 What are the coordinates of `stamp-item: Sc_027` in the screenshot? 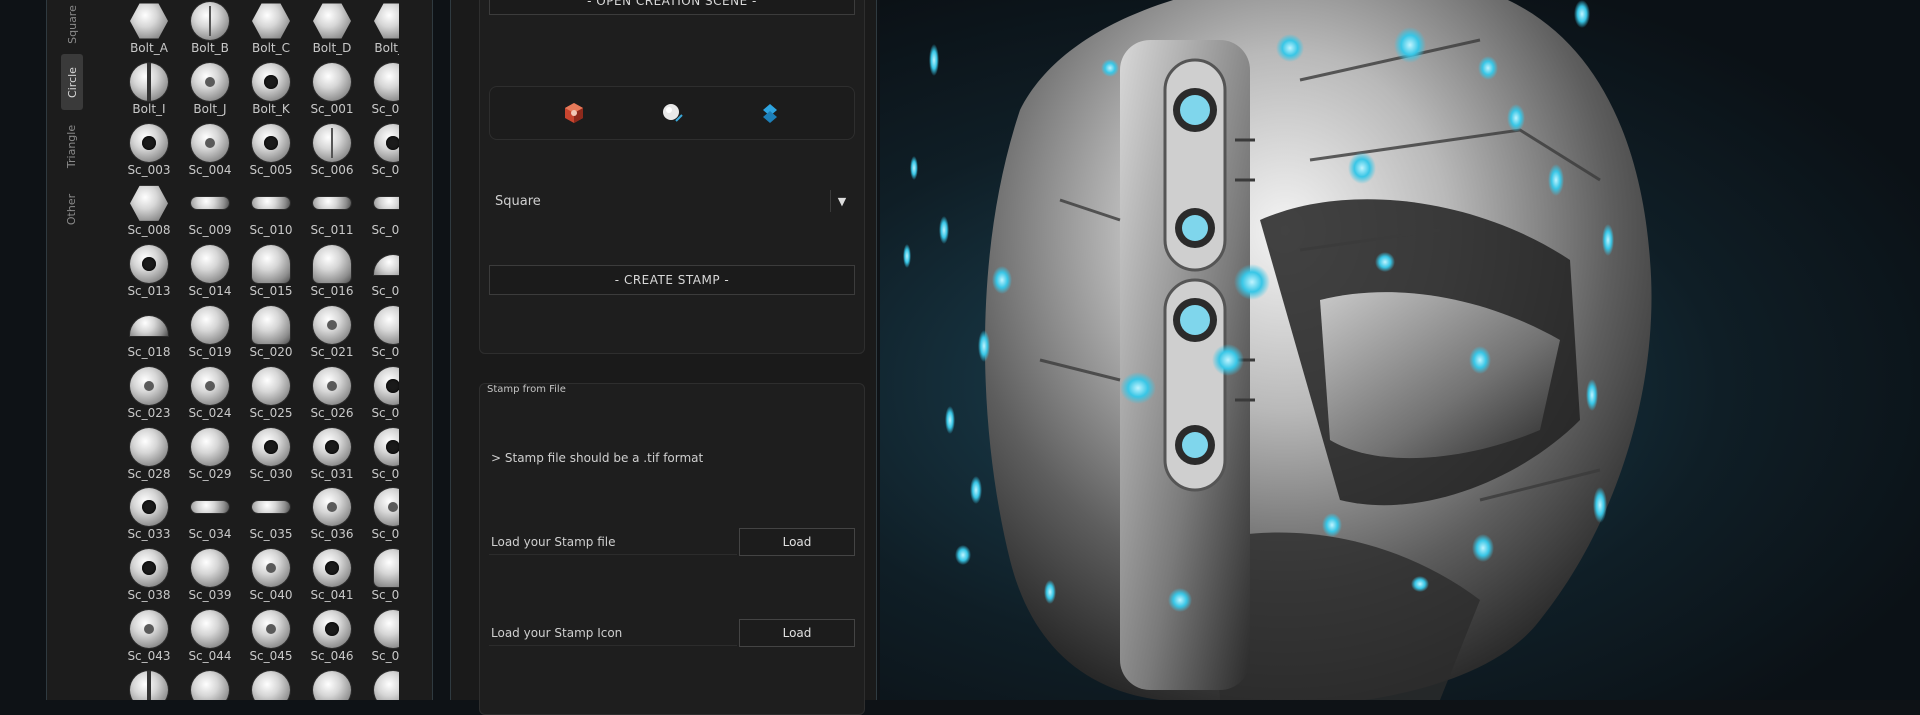 It's located at (381, 396).